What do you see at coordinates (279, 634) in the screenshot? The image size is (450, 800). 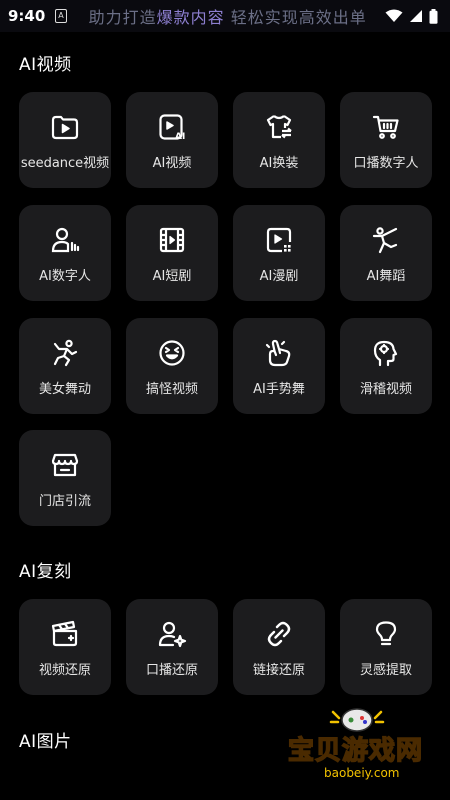 I see `link-icon` at bounding box center [279, 634].